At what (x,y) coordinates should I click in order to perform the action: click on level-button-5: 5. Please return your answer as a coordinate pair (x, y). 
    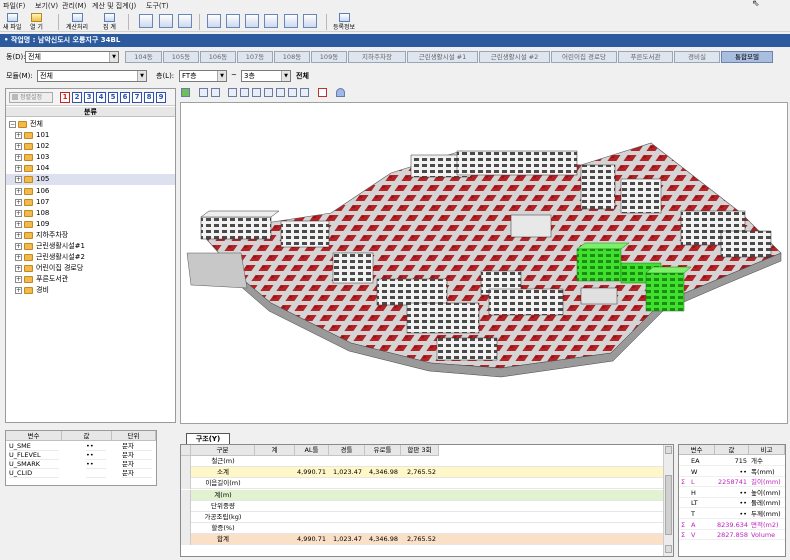
    Looking at the image, I should click on (113, 97).